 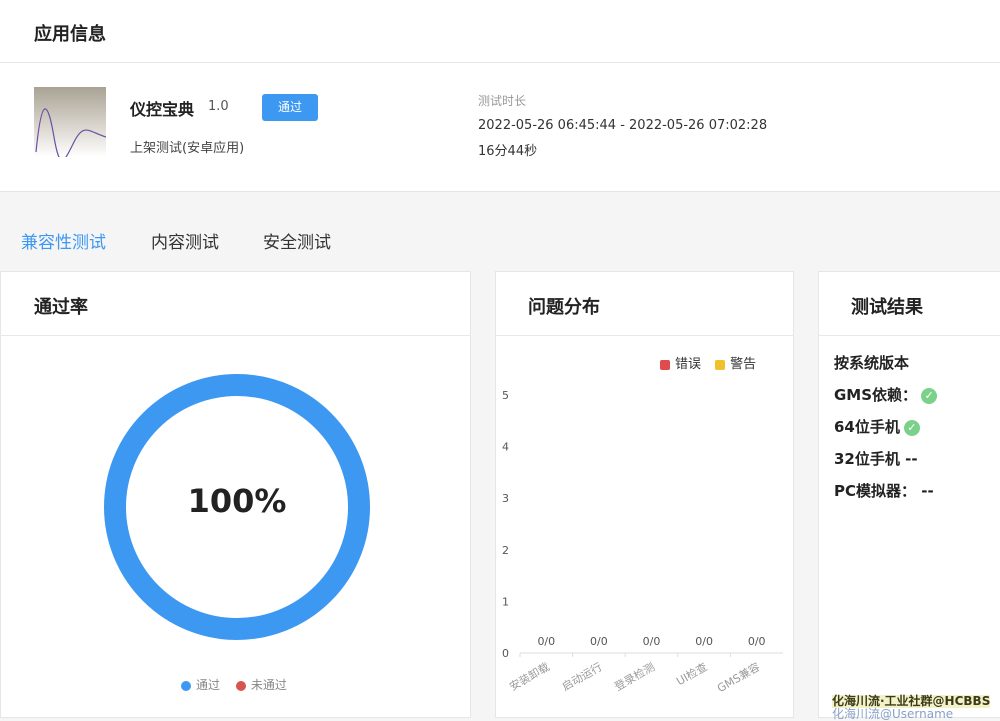 I want to click on pass-rate-legend: 通过 未通过, so click(x=234, y=684).